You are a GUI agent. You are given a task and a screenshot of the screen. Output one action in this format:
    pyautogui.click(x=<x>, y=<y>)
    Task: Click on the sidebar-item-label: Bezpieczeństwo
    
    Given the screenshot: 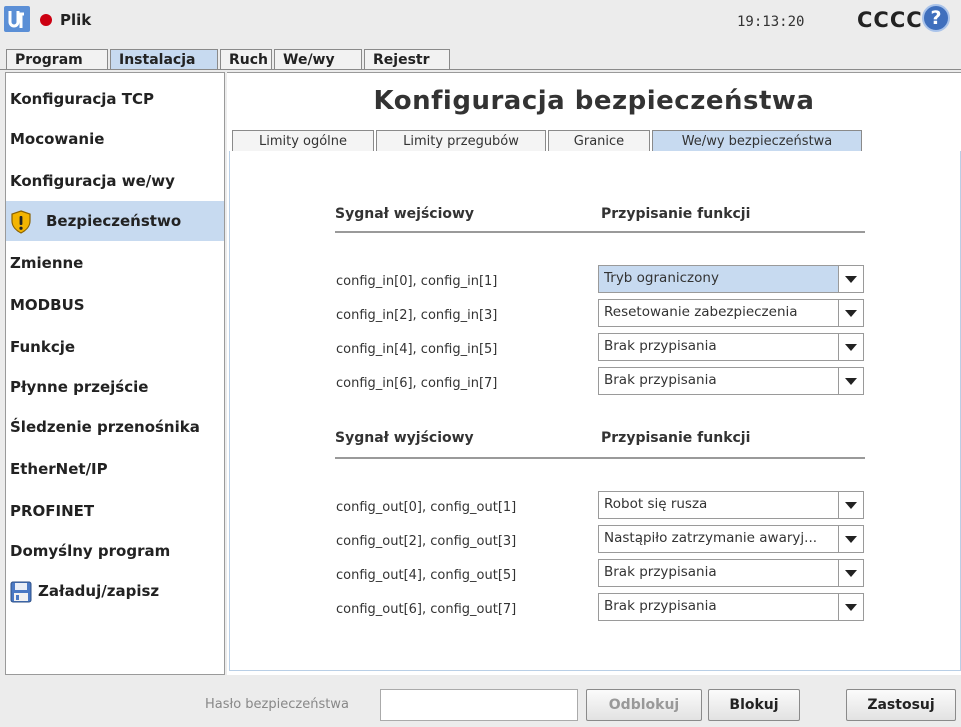 What is the action you would take?
    pyautogui.click(x=114, y=221)
    